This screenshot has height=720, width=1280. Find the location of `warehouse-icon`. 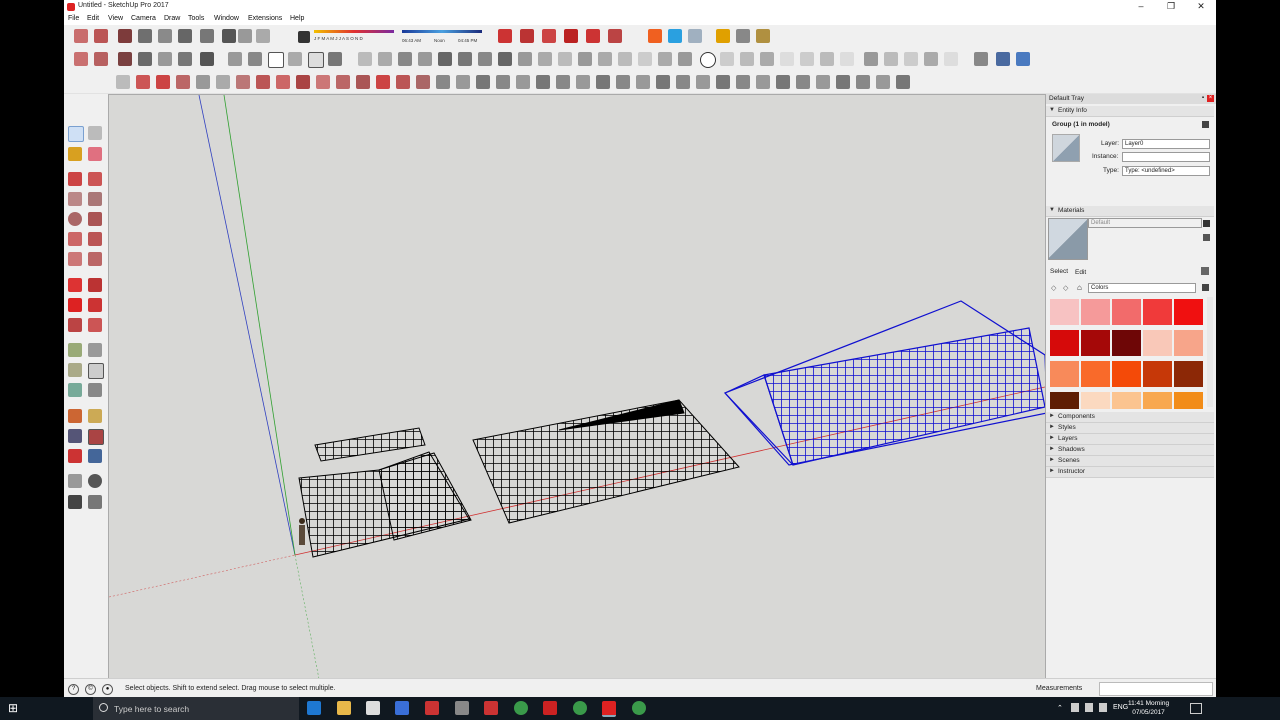

warehouse-icon is located at coordinates (125, 36).